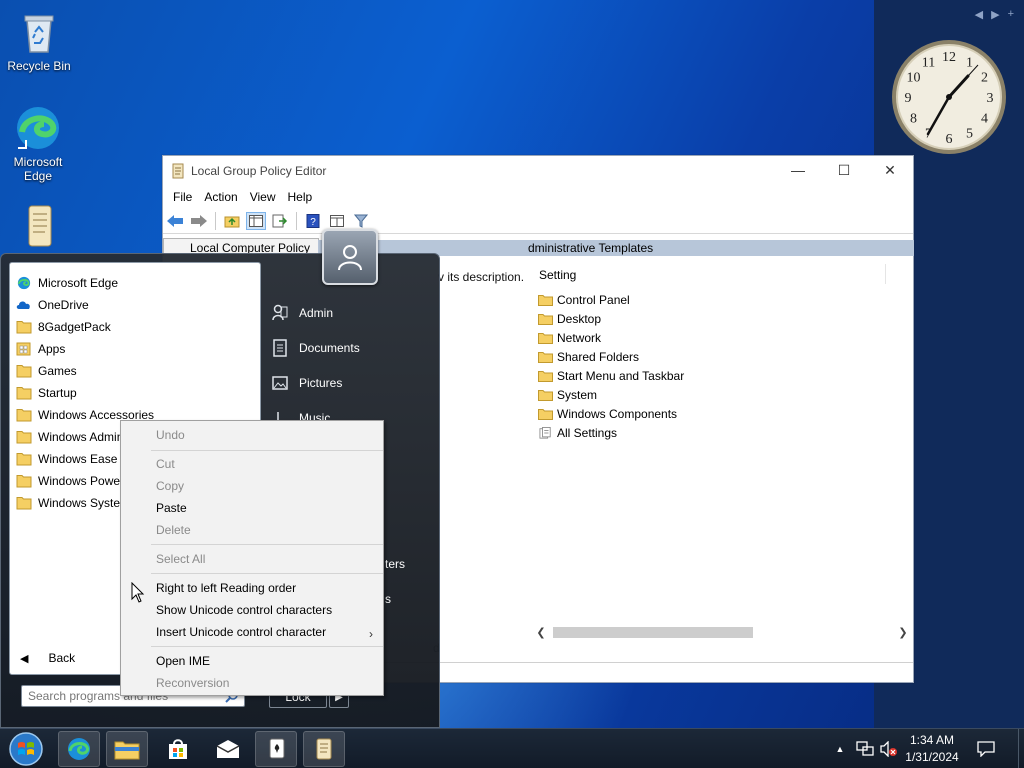  What do you see at coordinates (844, 170) in the screenshot?
I see `maximize-button: ☐` at bounding box center [844, 170].